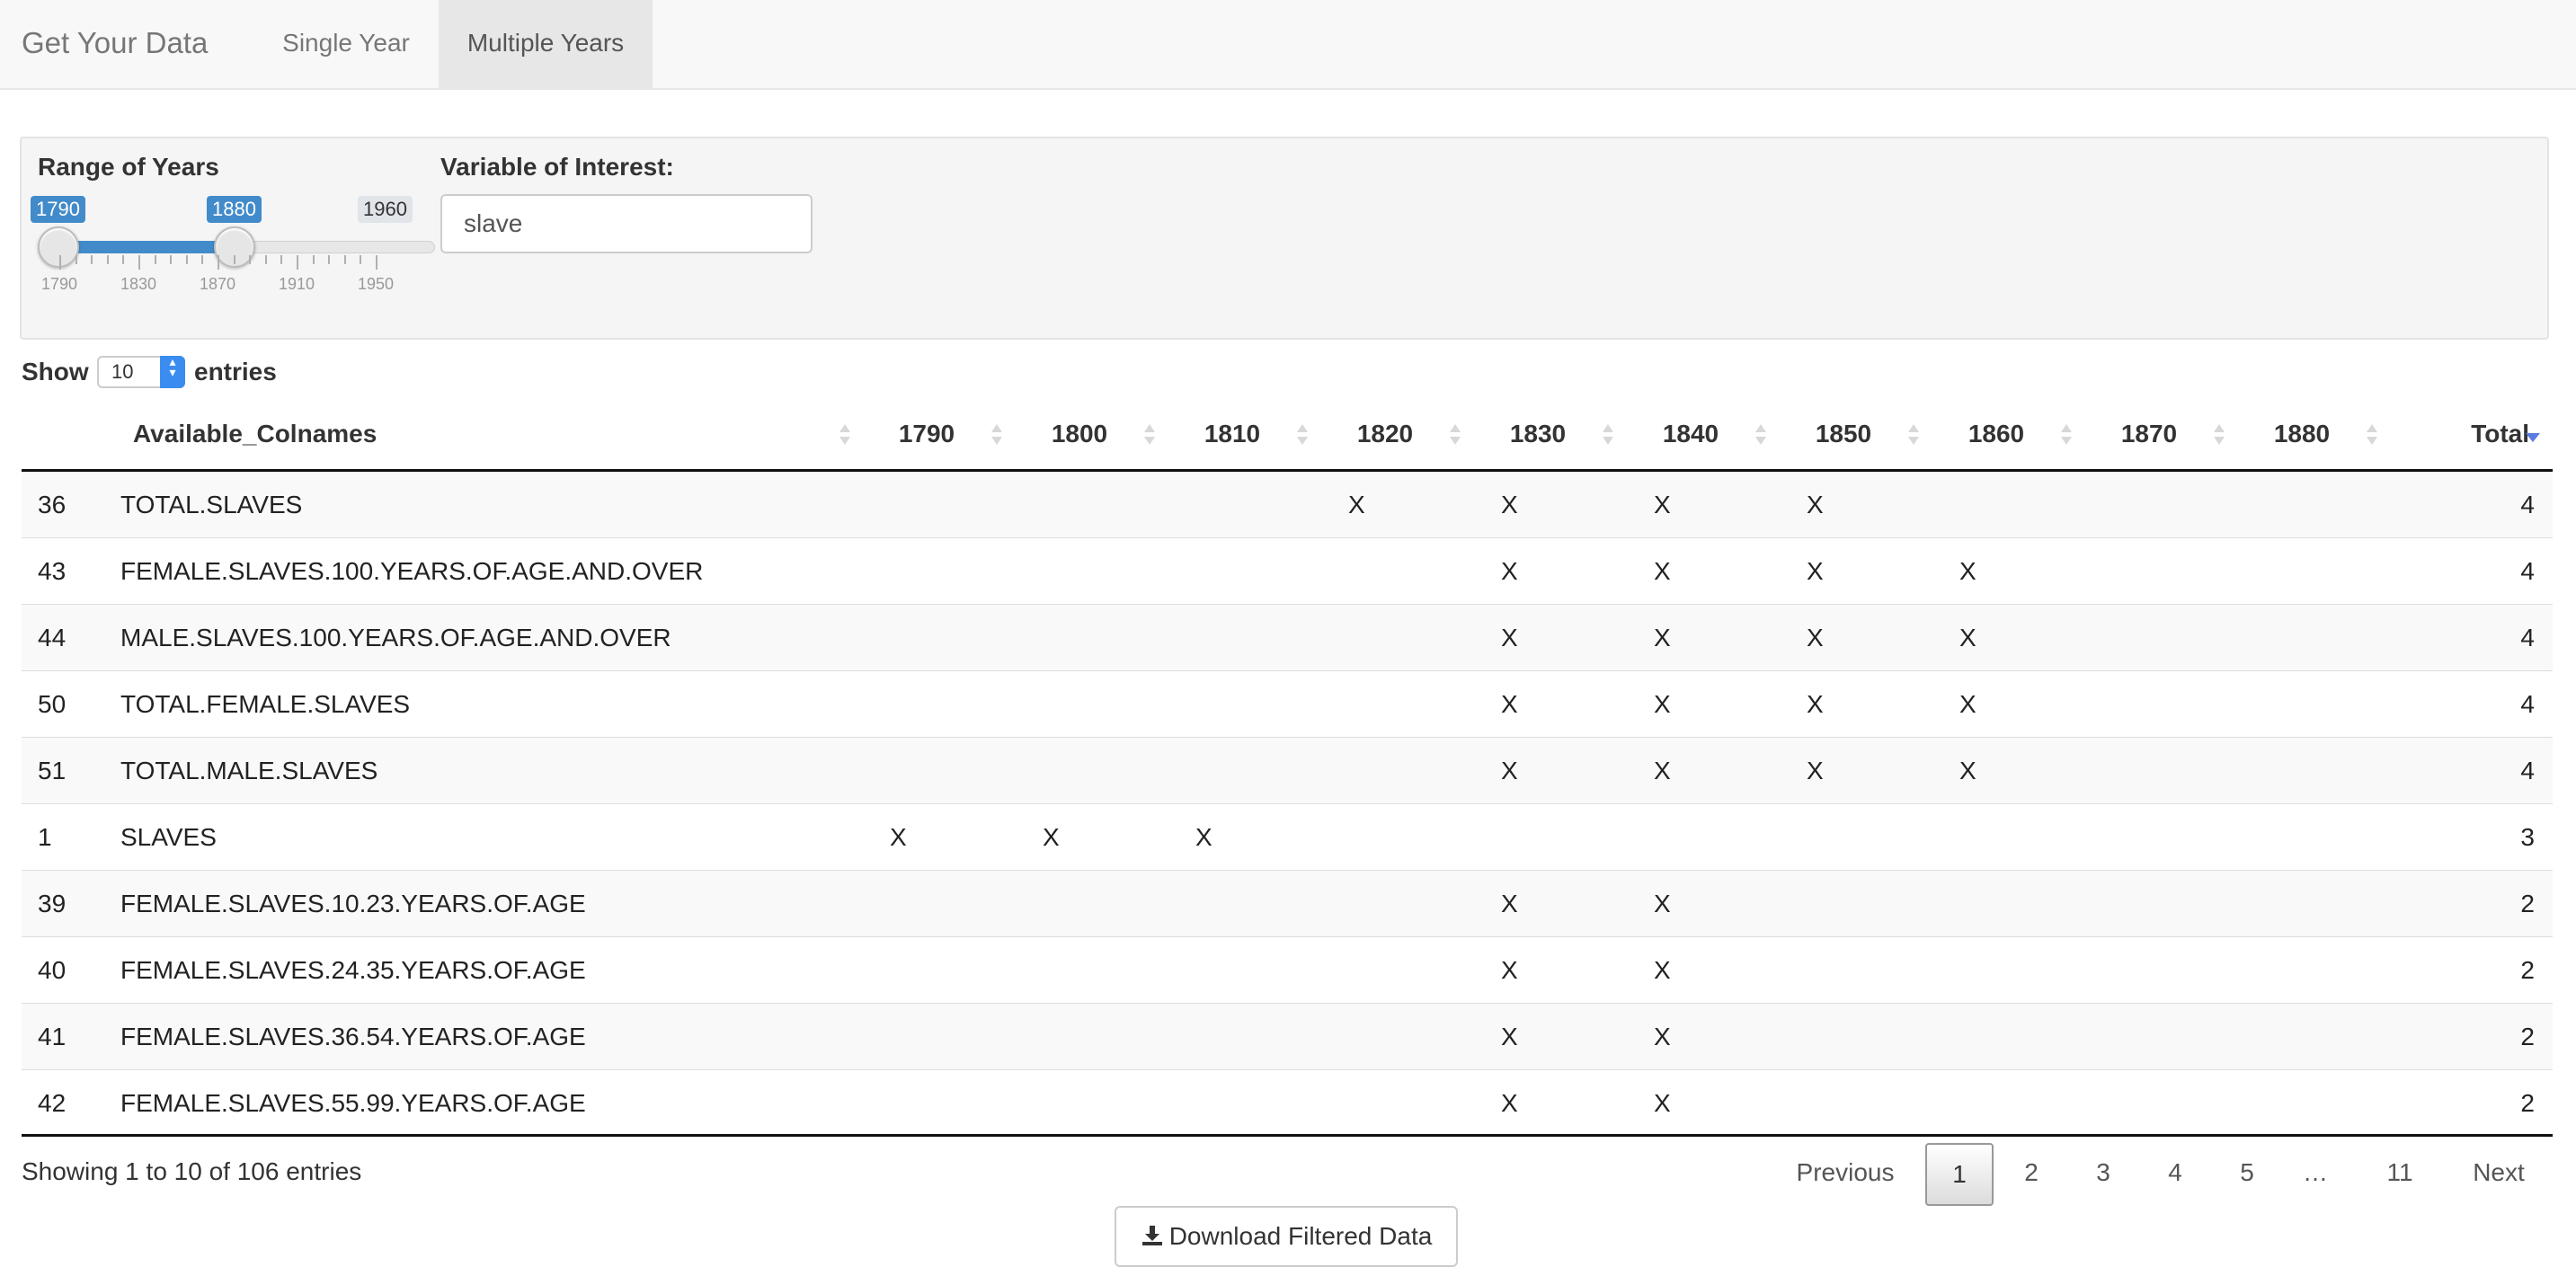 The width and height of the screenshot is (2576, 1276). I want to click on colname-cell: MALE.SLAVES.100.YEARS.OF.AGE.AND.OVER, so click(395, 637).